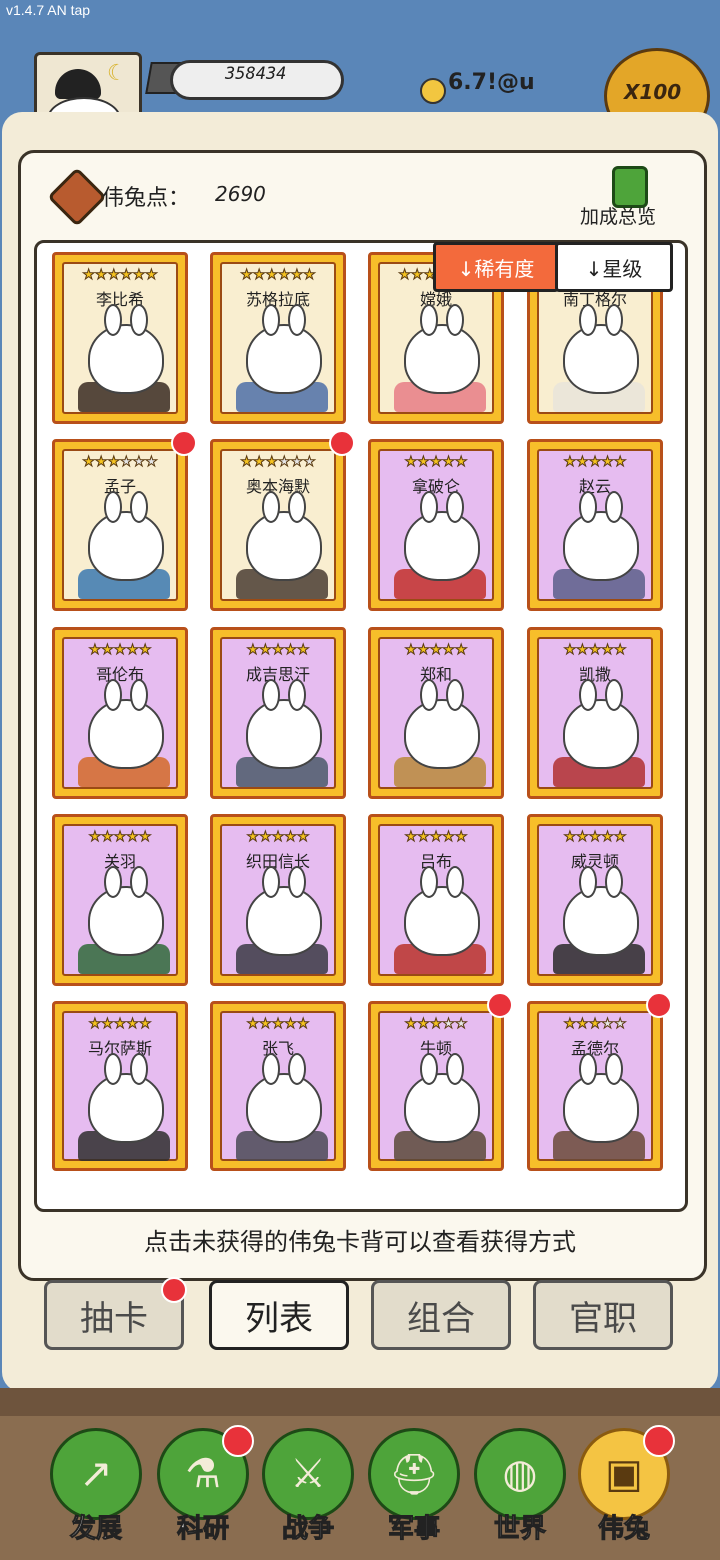 The image size is (720, 1560). I want to click on hero-card: ★★★★★ 威灵顿, so click(595, 900).